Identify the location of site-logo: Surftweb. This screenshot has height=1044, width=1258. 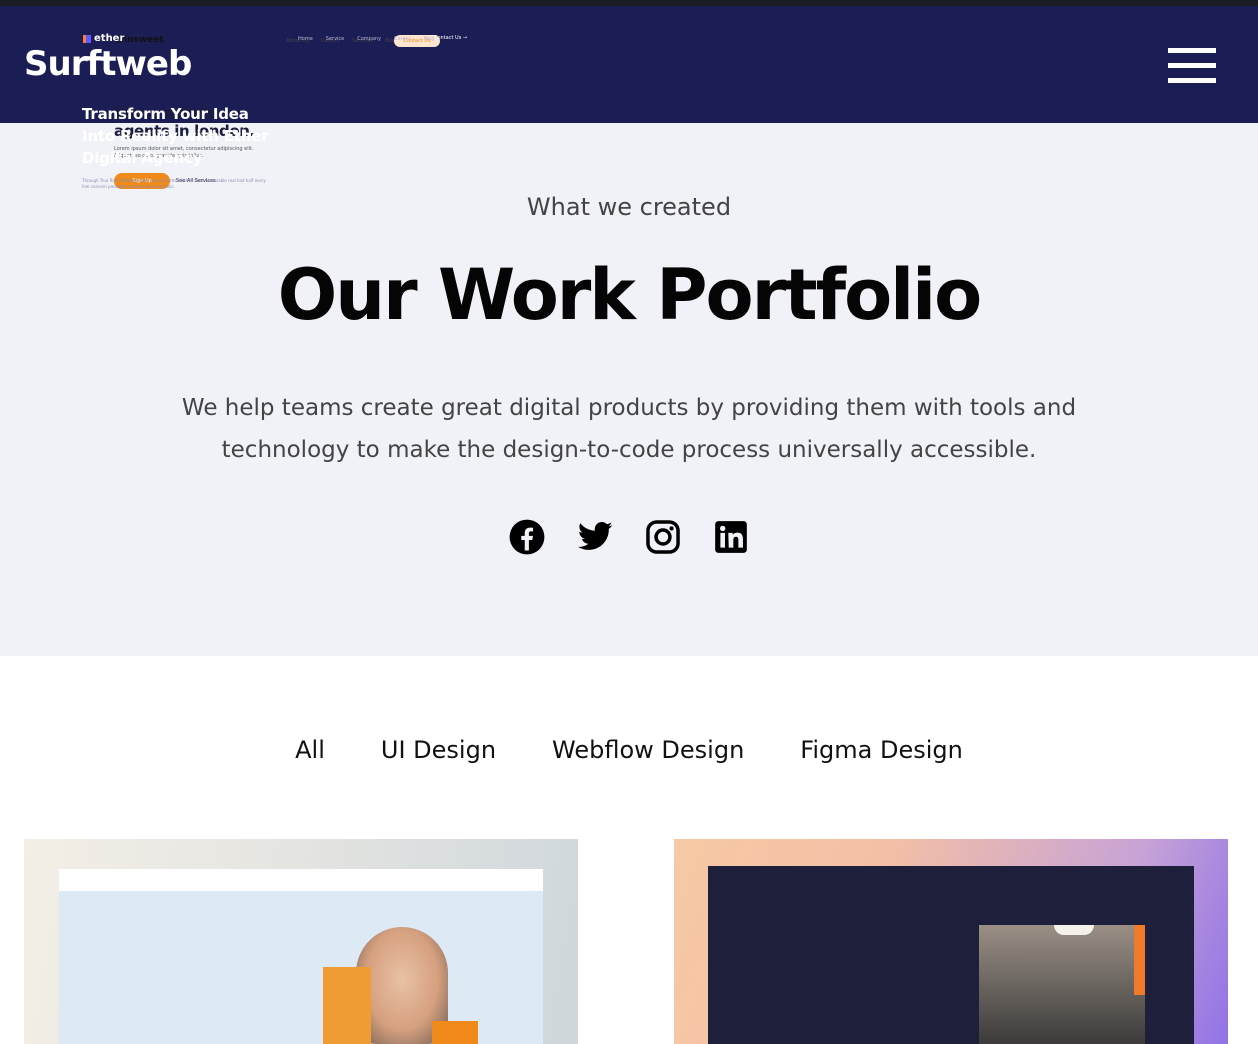
(108, 64).